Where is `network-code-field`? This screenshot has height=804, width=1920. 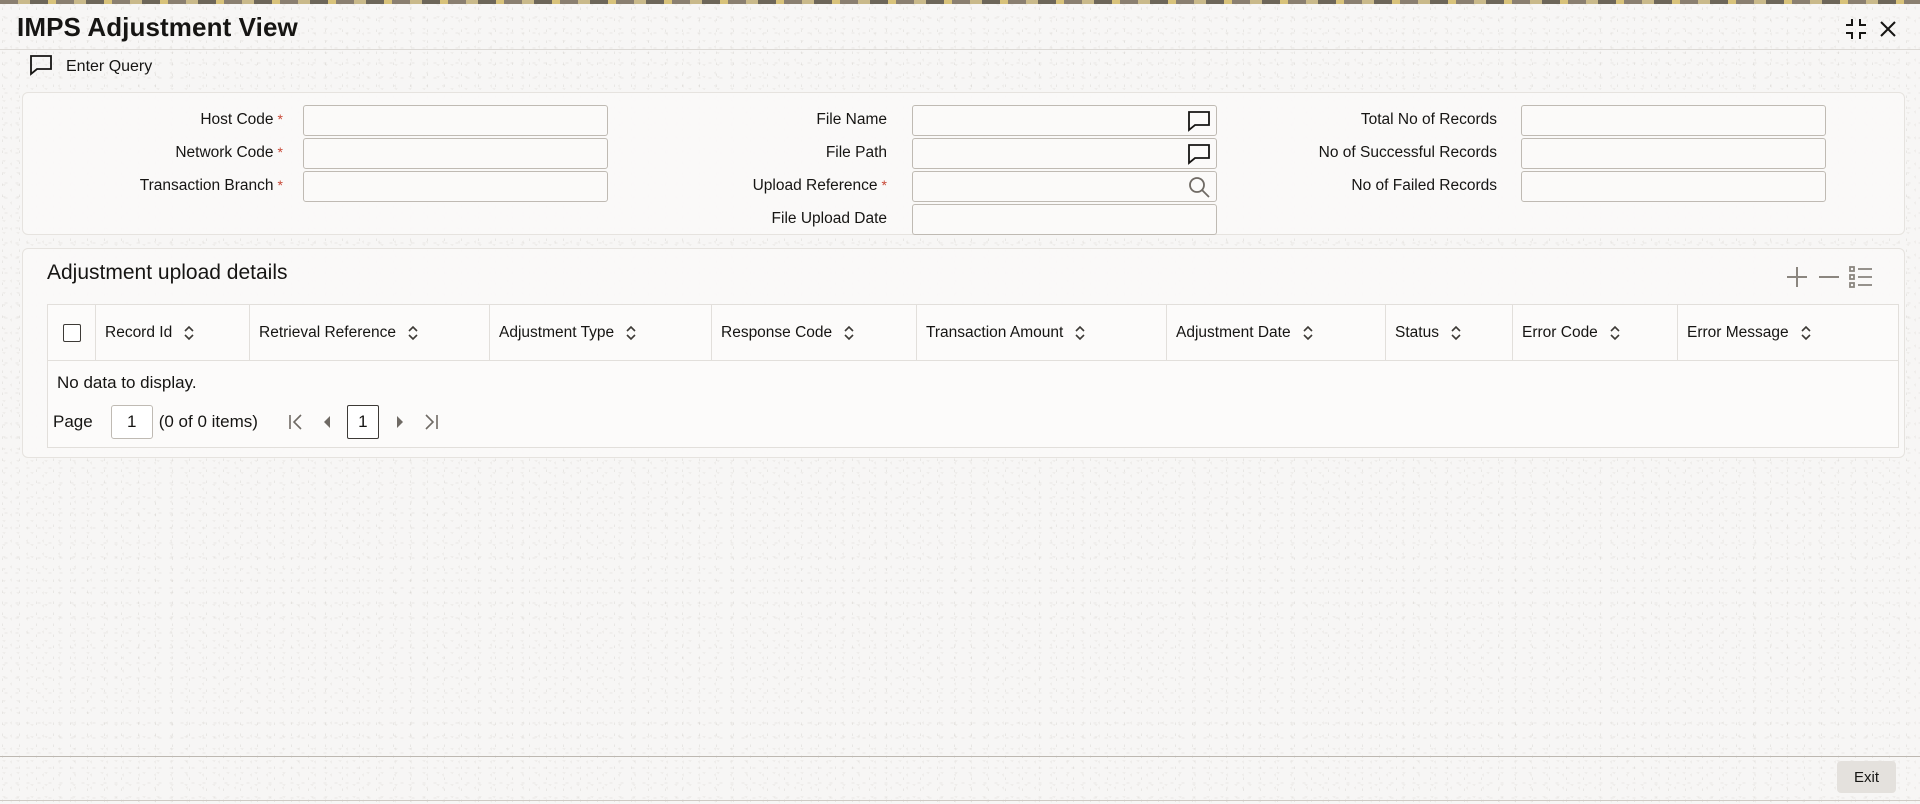 network-code-field is located at coordinates (455, 153).